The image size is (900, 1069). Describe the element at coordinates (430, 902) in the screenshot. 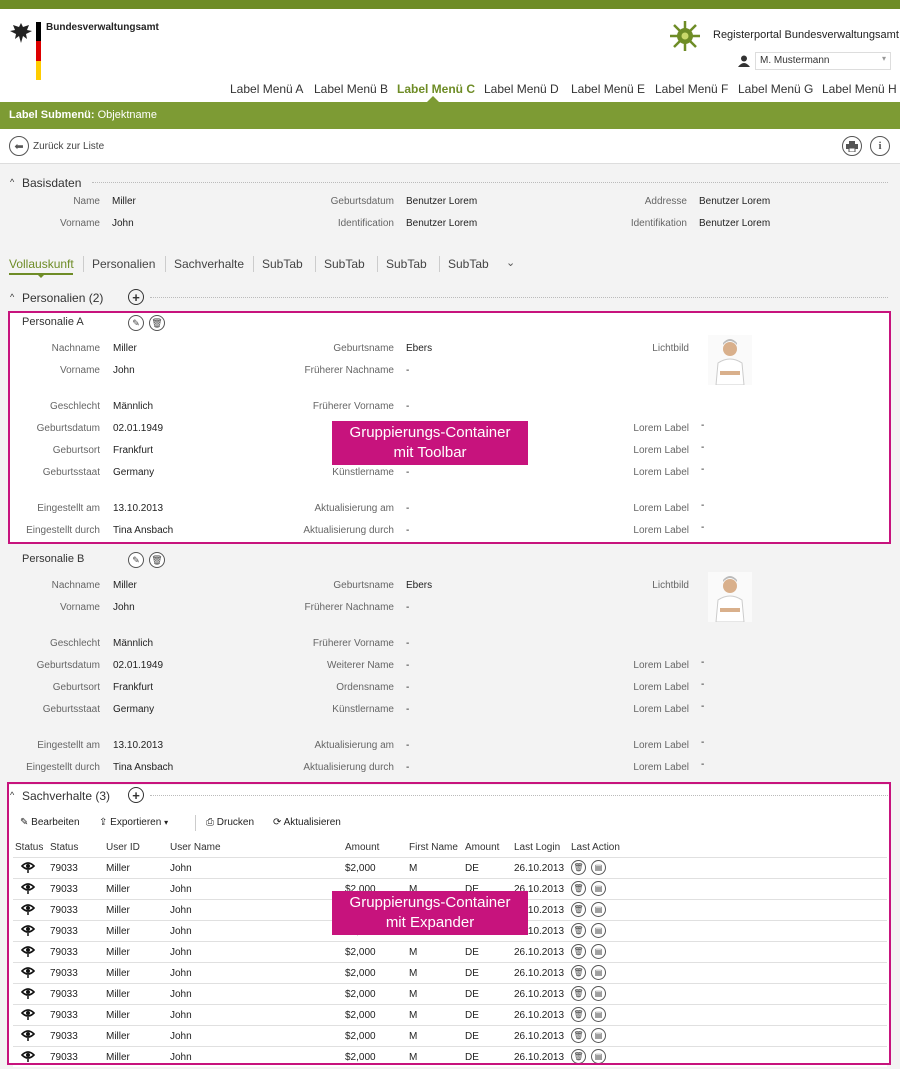

I see `callout-expander-line1: Gruppierungs-Container` at that location.